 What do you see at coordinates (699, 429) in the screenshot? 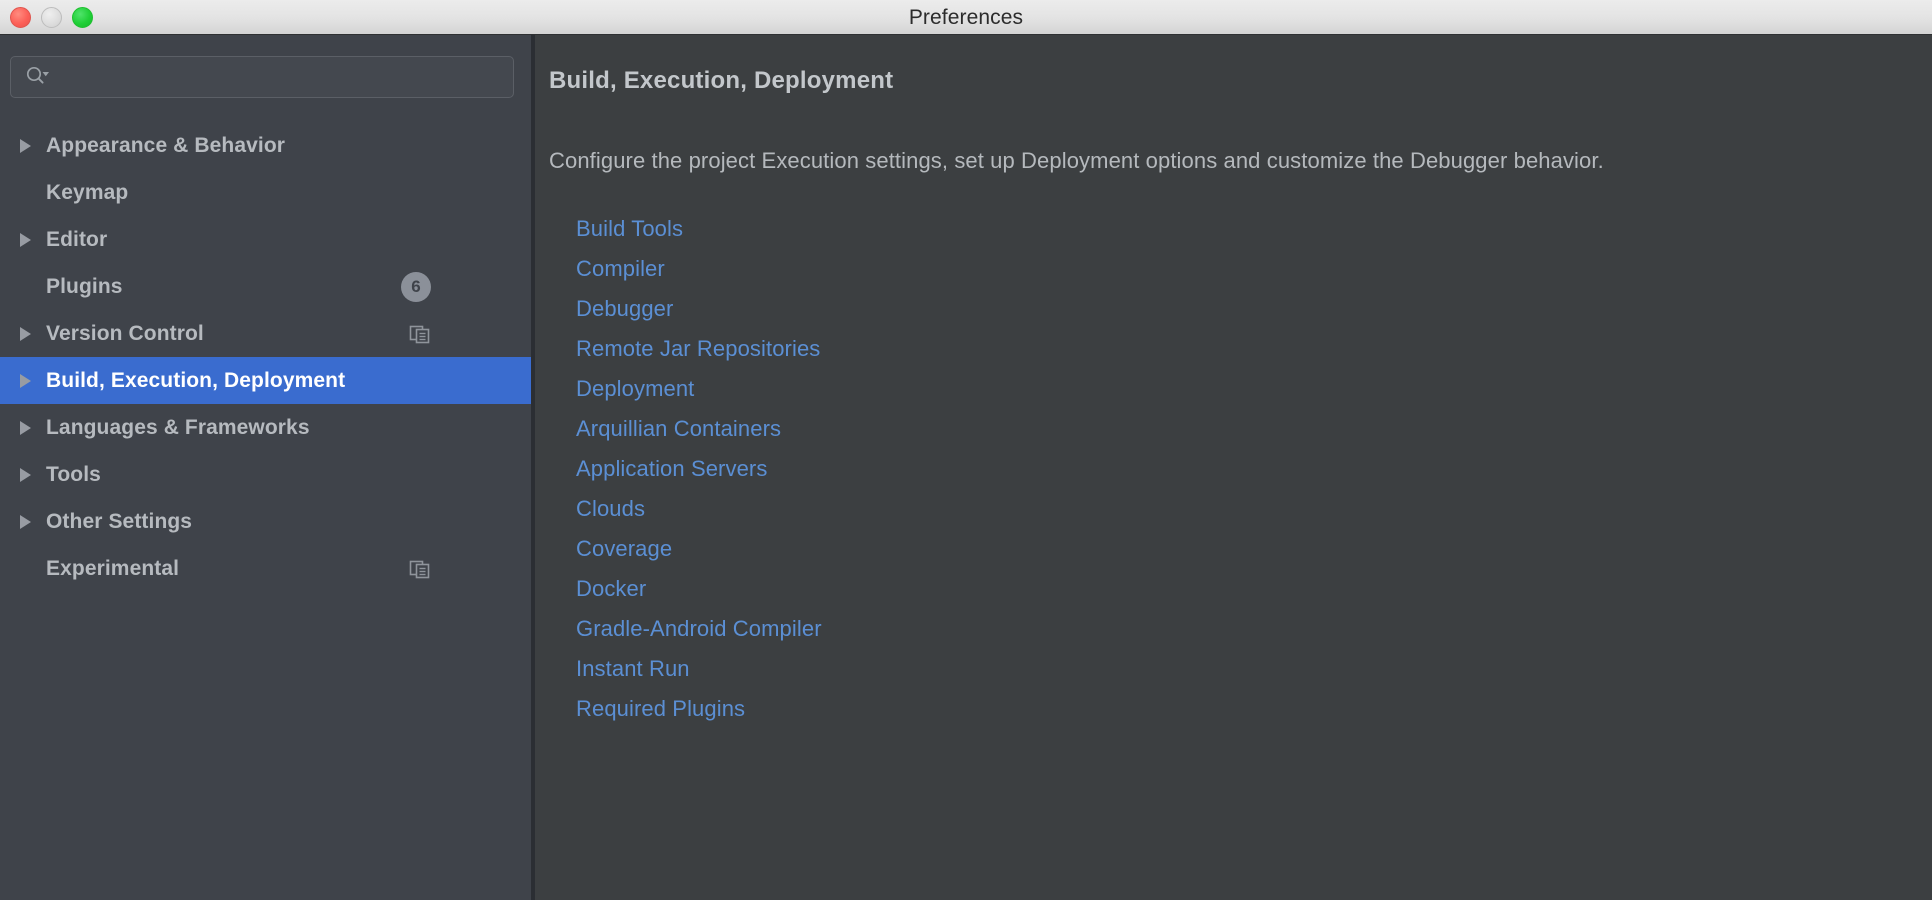
I see `subsection-link: Arquillian Containers` at bounding box center [699, 429].